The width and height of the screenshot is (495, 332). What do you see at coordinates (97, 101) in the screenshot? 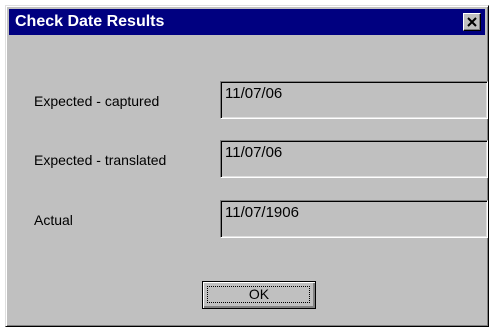
I see `expected-captured-label: Expected - captured` at bounding box center [97, 101].